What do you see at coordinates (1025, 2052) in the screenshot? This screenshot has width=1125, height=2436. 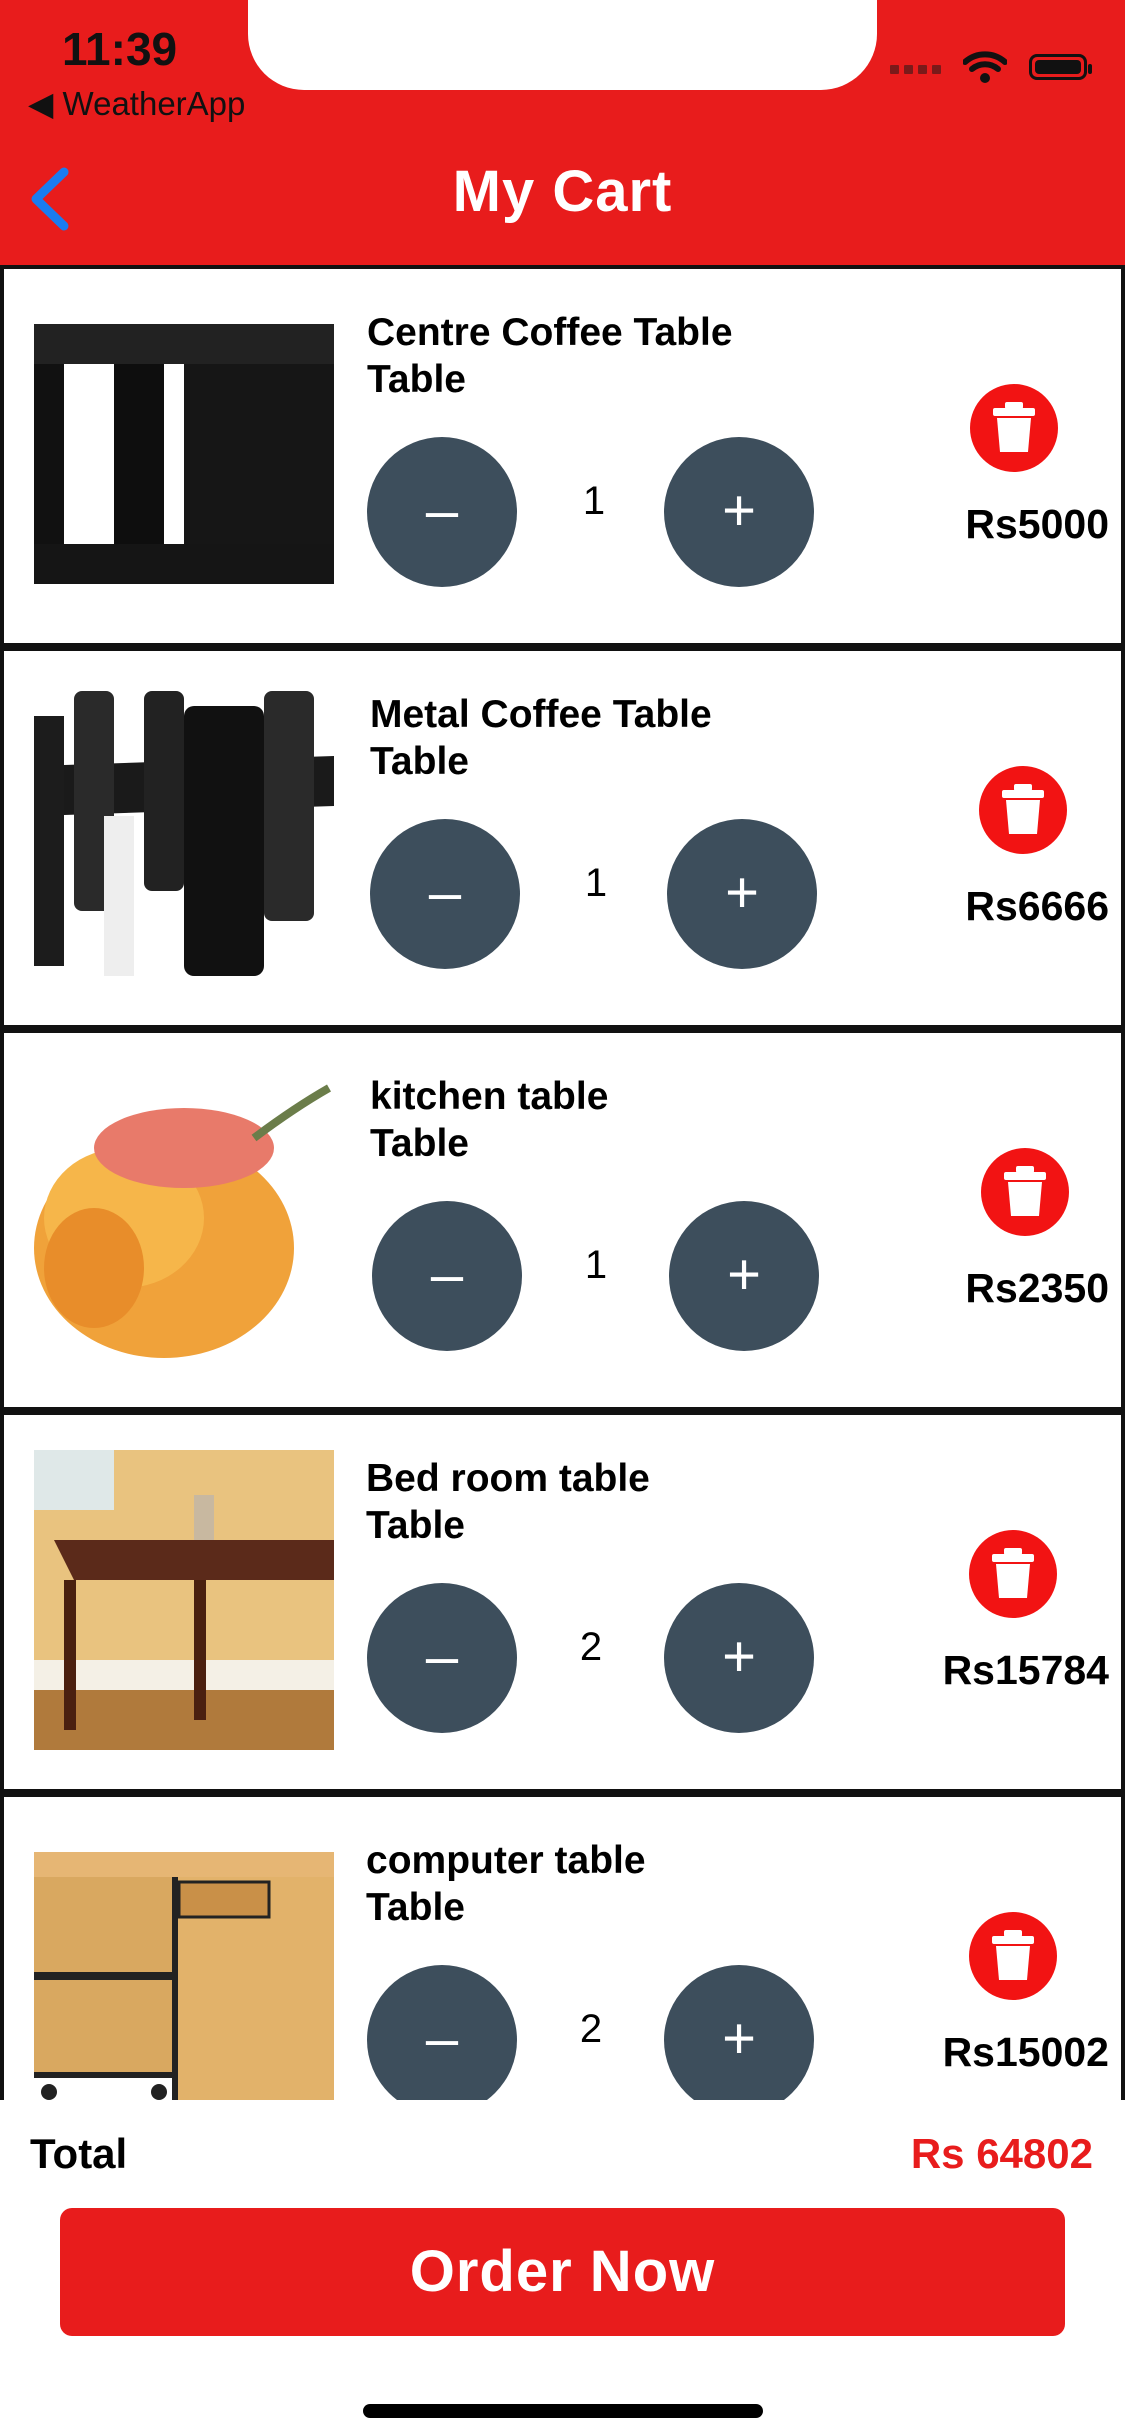 I see `item-price: Rs15002` at bounding box center [1025, 2052].